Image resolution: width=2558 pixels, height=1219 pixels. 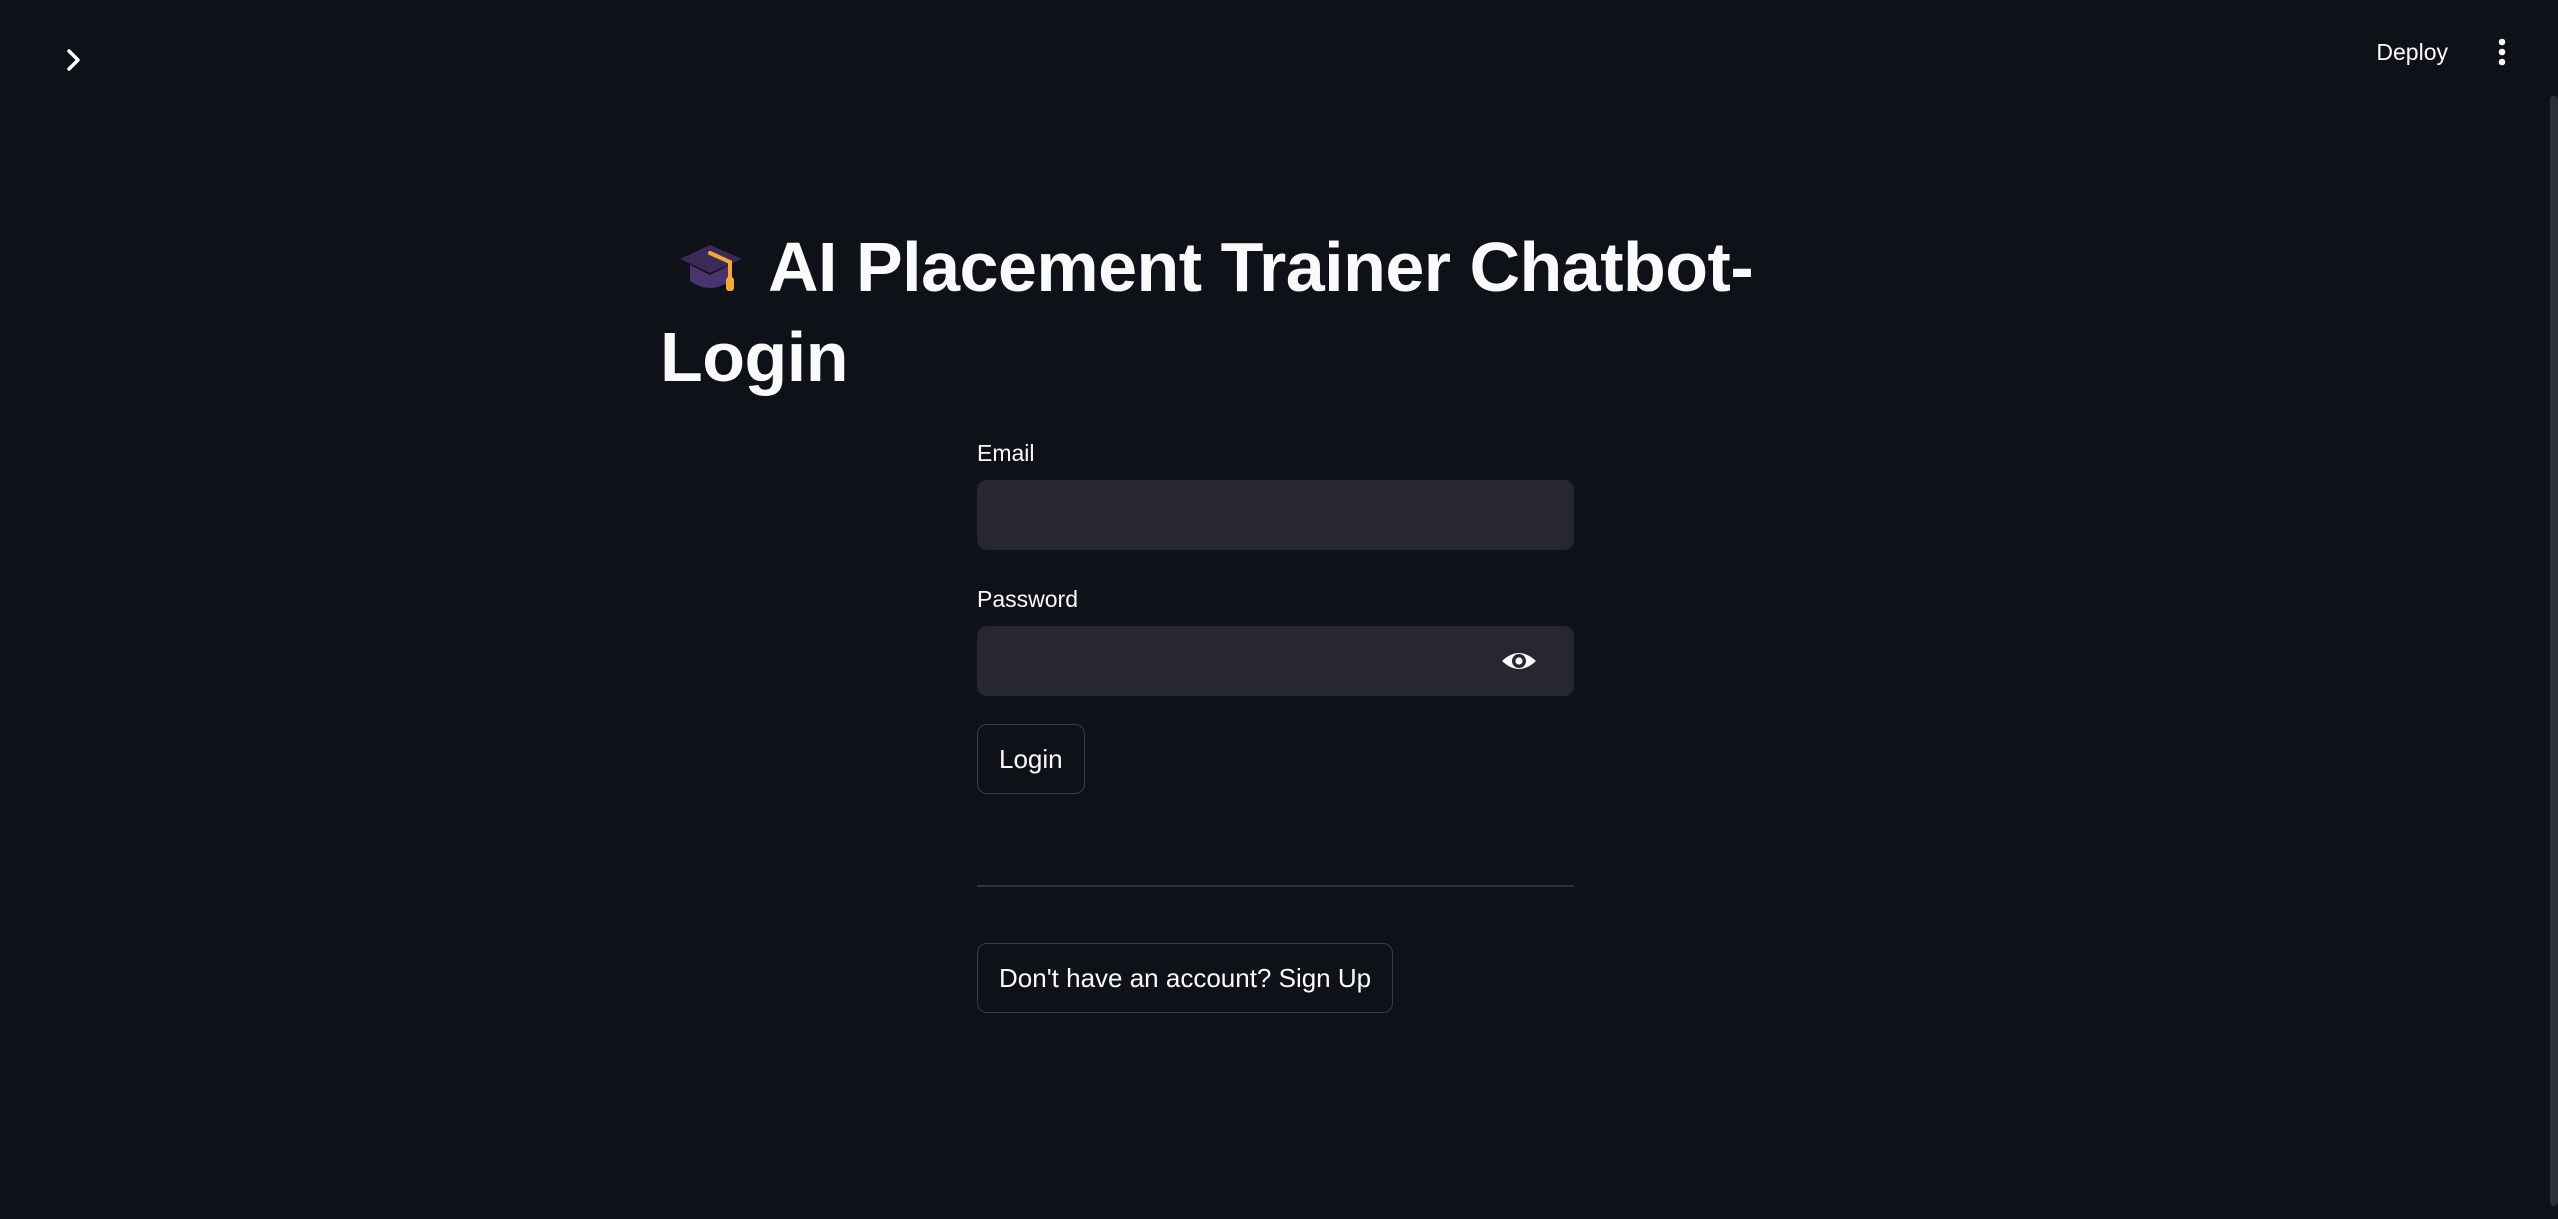 What do you see at coordinates (711, 268) in the screenshot?
I see `graduation-cap-icon` at bounding box center [711, 268].